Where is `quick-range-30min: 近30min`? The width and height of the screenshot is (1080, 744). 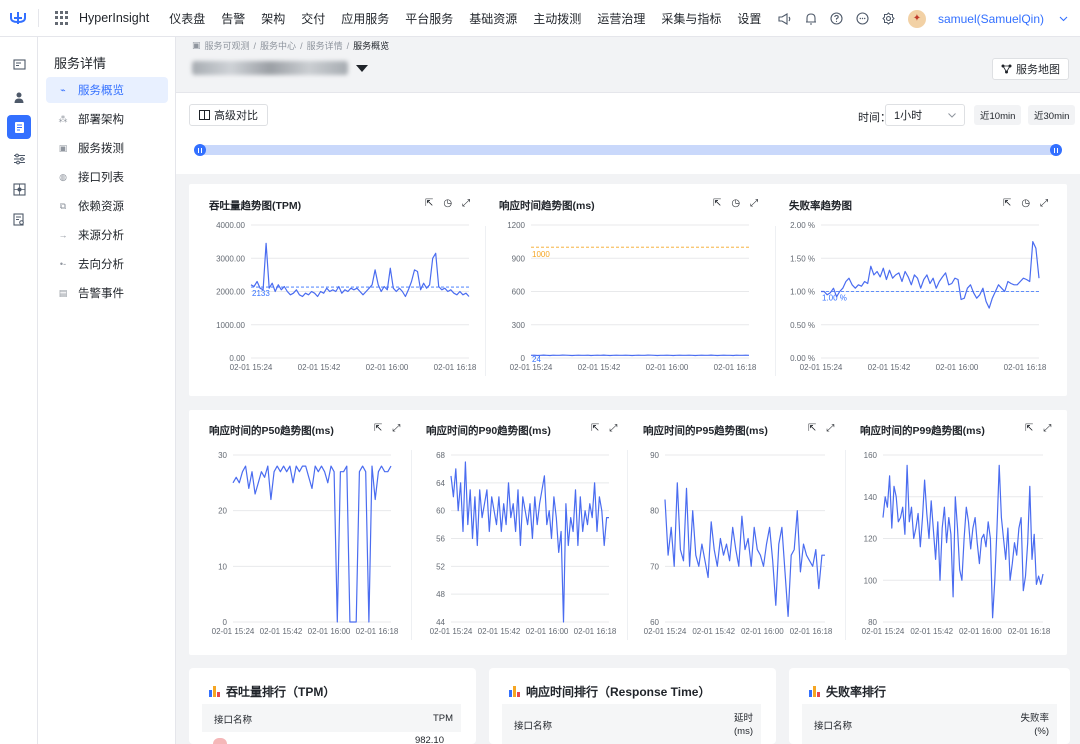
quick-range-30min: 近30min is located at coordinates (1052, 115).